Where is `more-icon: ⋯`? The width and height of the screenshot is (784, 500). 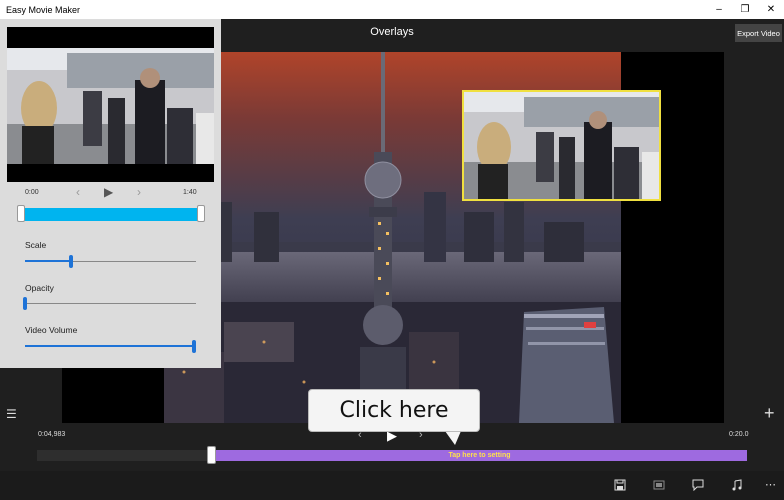 more-icon: ⋯ is located at coordinates (770, 484).